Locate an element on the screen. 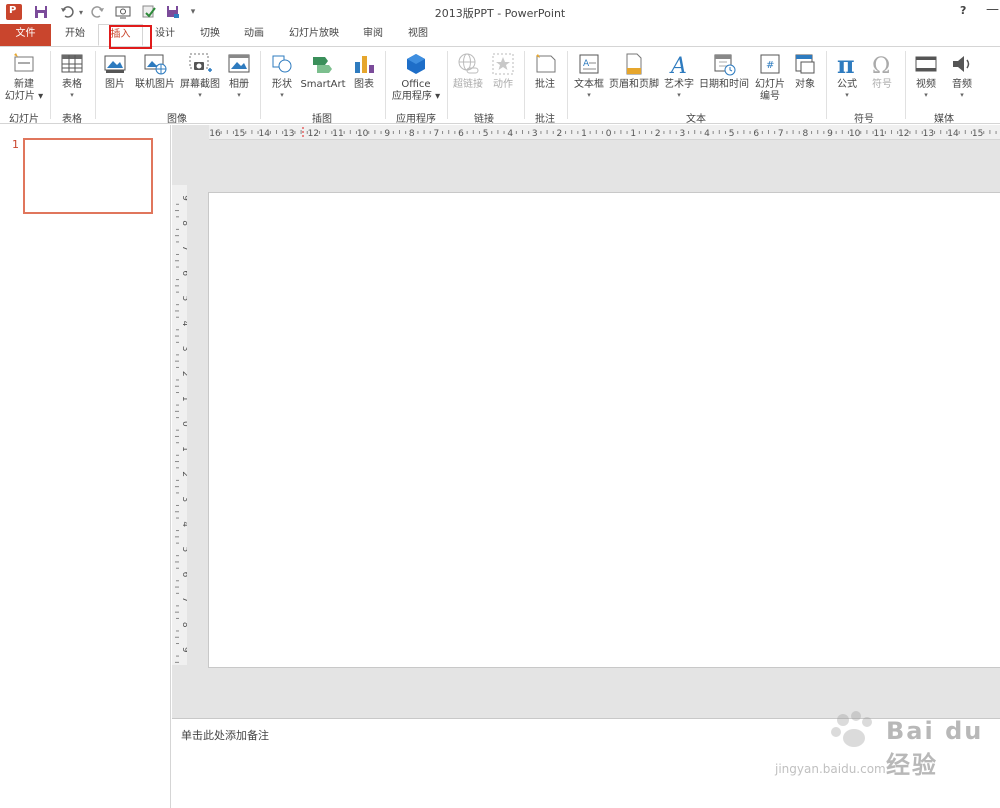  title-bar: P ▾ ▾ 2013版PPT - PowerPoint ? — is located at coordinates (500, 12).